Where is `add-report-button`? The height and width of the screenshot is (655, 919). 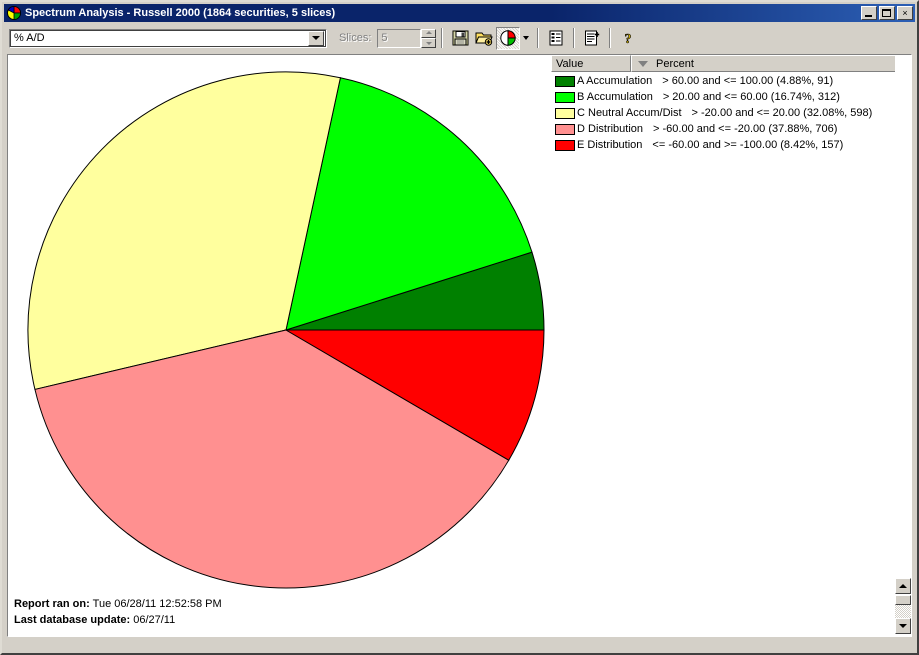
add-report-button is located at coordinates (592, 38).